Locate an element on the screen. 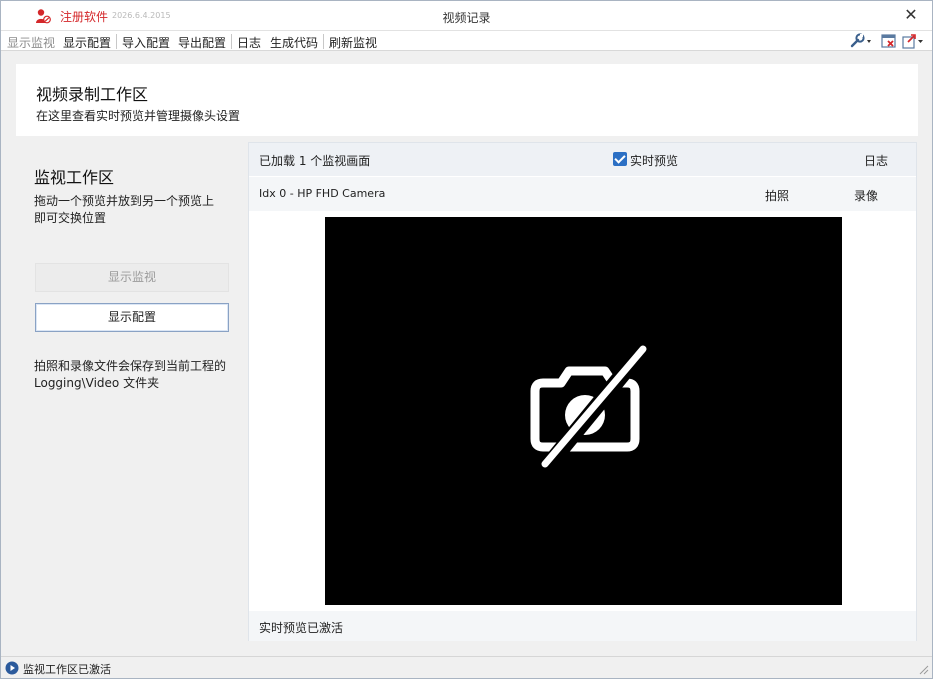 This screenshot has height=679, width=933. export-dropdown-icon is located at coordinates (913, 41).